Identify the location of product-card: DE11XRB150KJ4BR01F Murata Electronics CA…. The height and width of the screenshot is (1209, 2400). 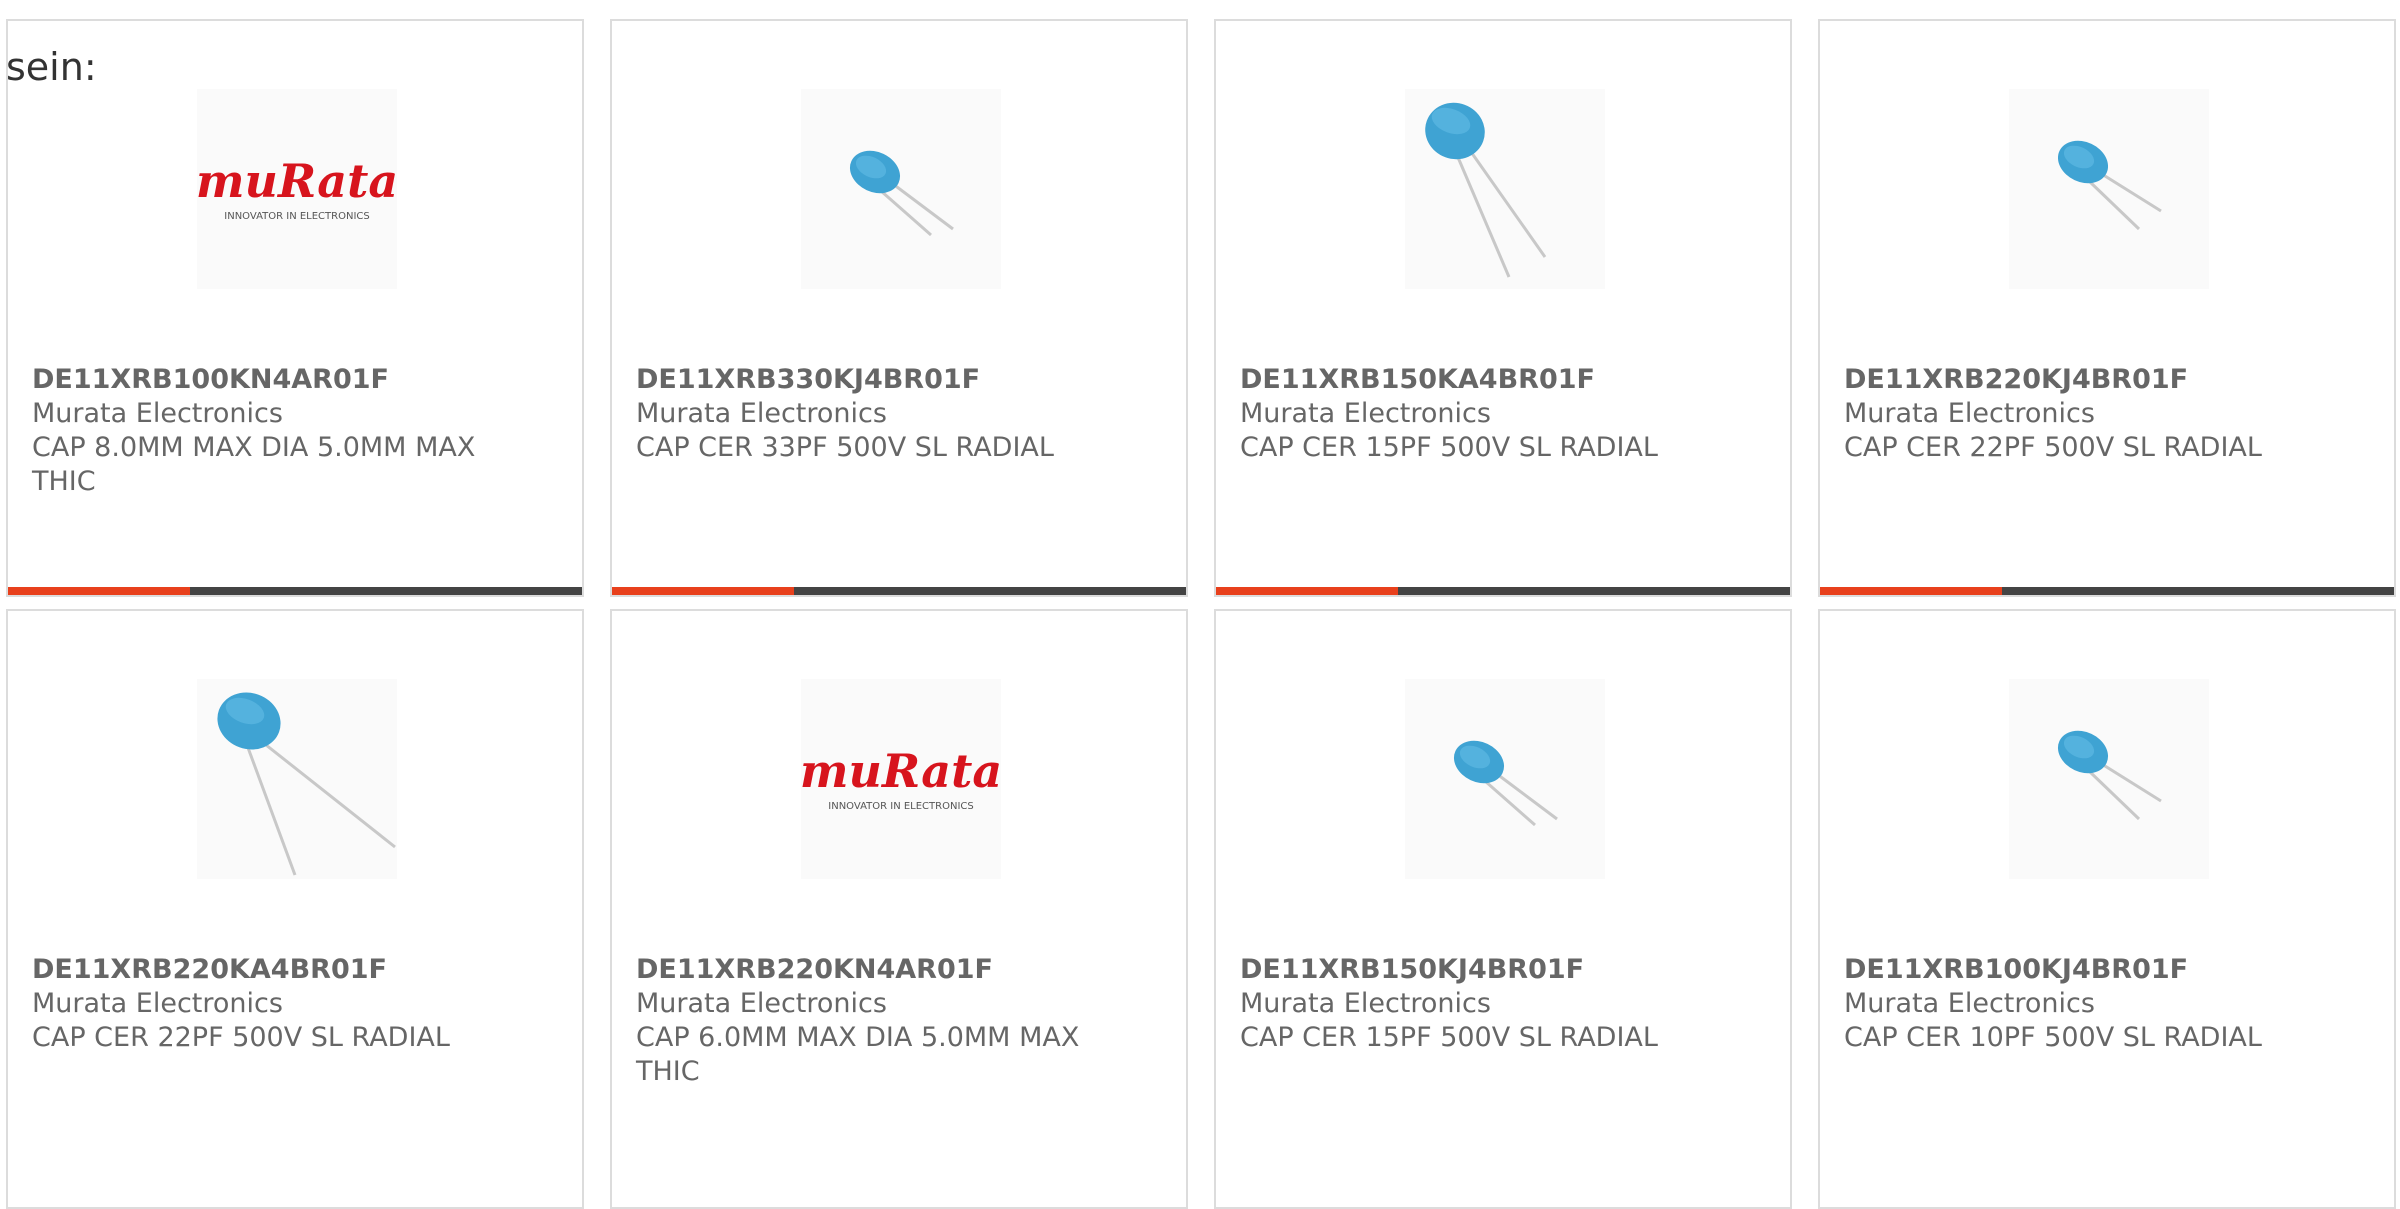
(1503, 909).